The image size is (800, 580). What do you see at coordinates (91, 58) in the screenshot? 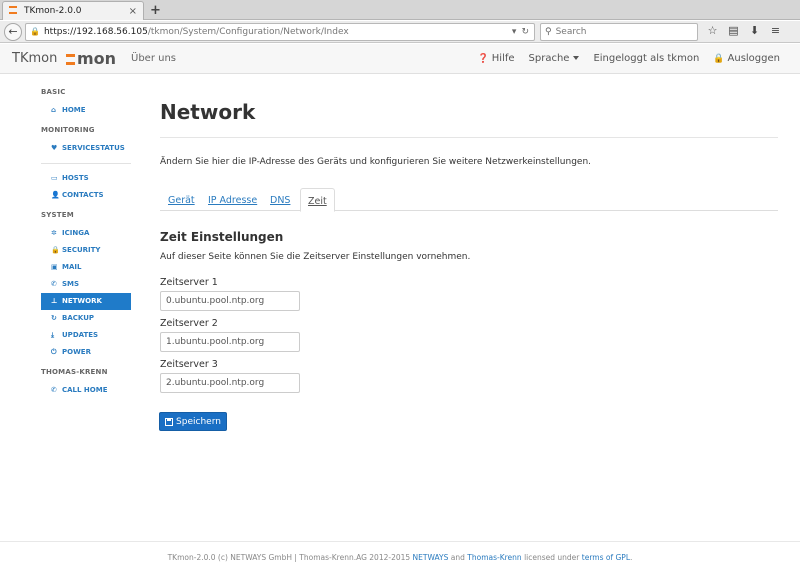
I see `tkmon-logo: mon` at bounding box center [91, 58].